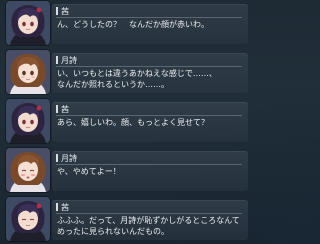 Image resolution: width=320 pixels, height=244 pixels. I want to click on dialogue-line: なんだか照れるというか……。, so click(113, 84).